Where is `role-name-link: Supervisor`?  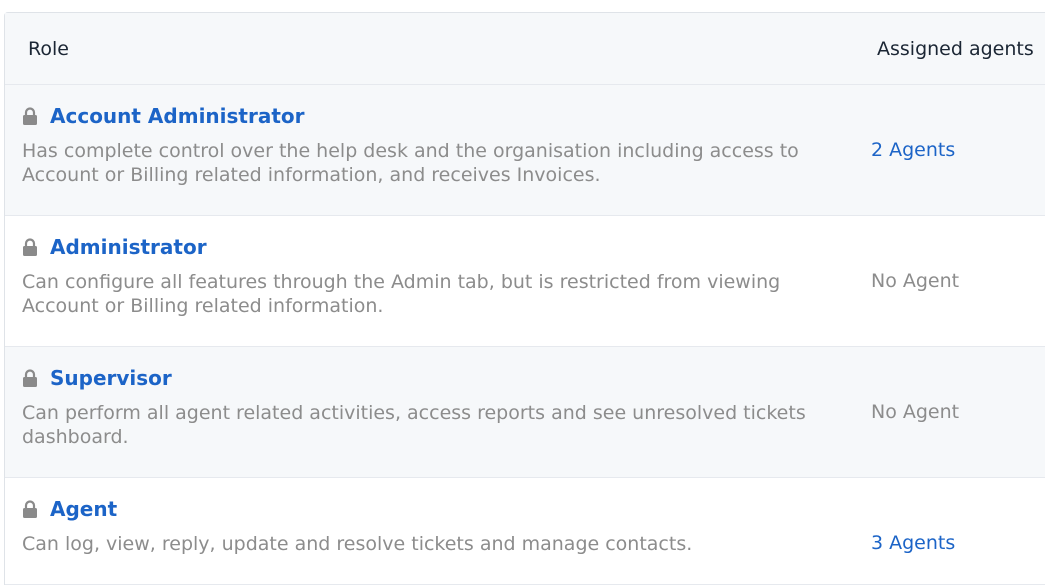 role-name-link: Supervisor is located at coordinates (111, 378).